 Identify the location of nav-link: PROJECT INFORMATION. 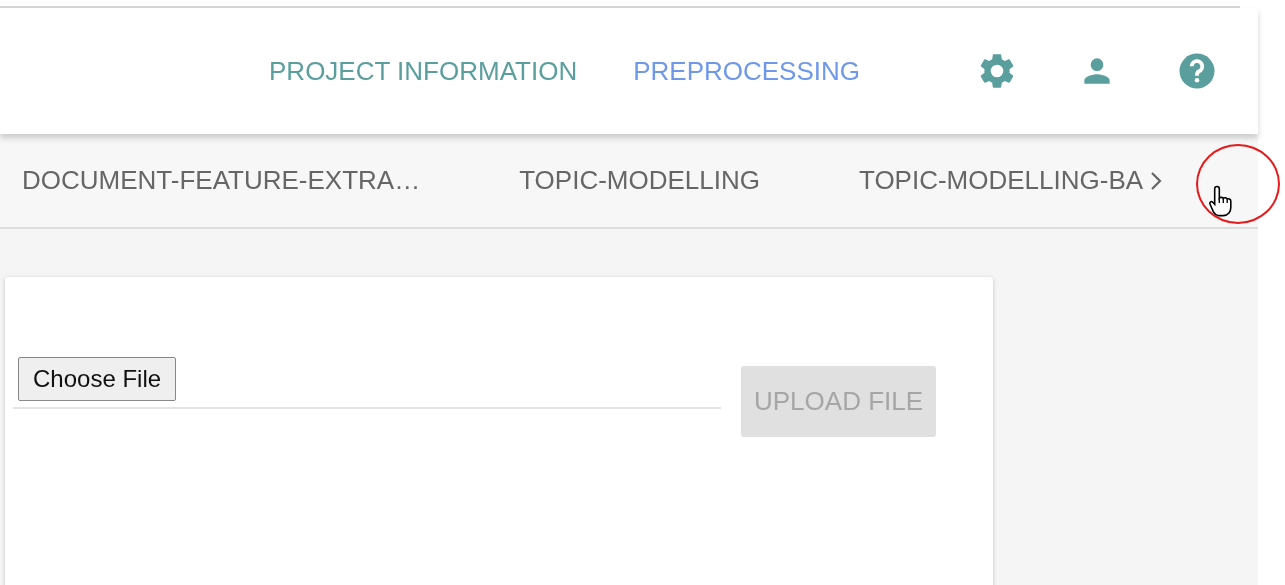
(423, 71).